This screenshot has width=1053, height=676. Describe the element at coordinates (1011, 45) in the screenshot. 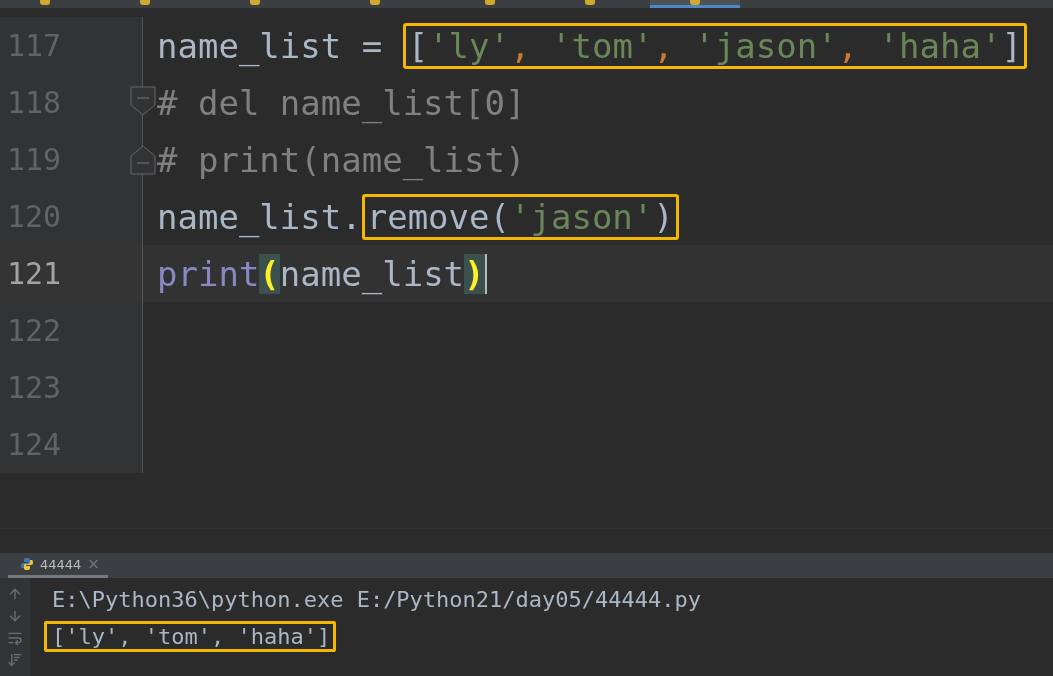

I see `code-token: ]` at that location.